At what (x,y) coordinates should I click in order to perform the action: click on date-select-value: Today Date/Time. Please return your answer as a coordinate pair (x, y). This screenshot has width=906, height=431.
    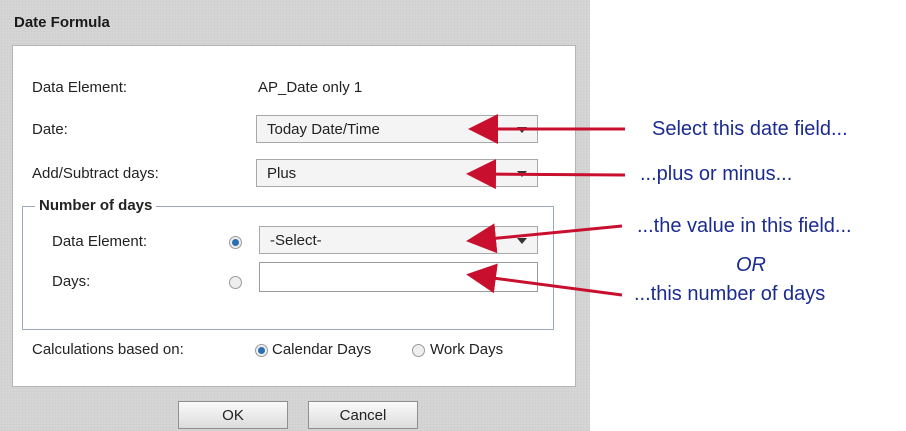
    Looking at the image, I should click on (323, 129).